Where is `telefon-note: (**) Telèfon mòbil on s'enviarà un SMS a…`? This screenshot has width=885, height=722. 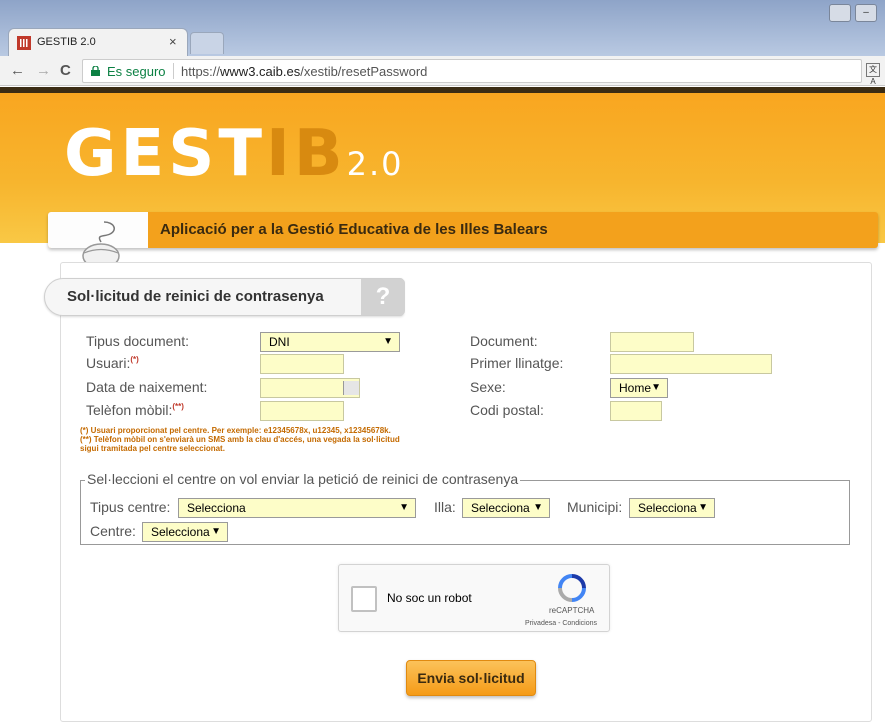
telefon-note: (**) Telèfon mòbil on s'enviarà un SMS a… is located at coordinates (240, 439).